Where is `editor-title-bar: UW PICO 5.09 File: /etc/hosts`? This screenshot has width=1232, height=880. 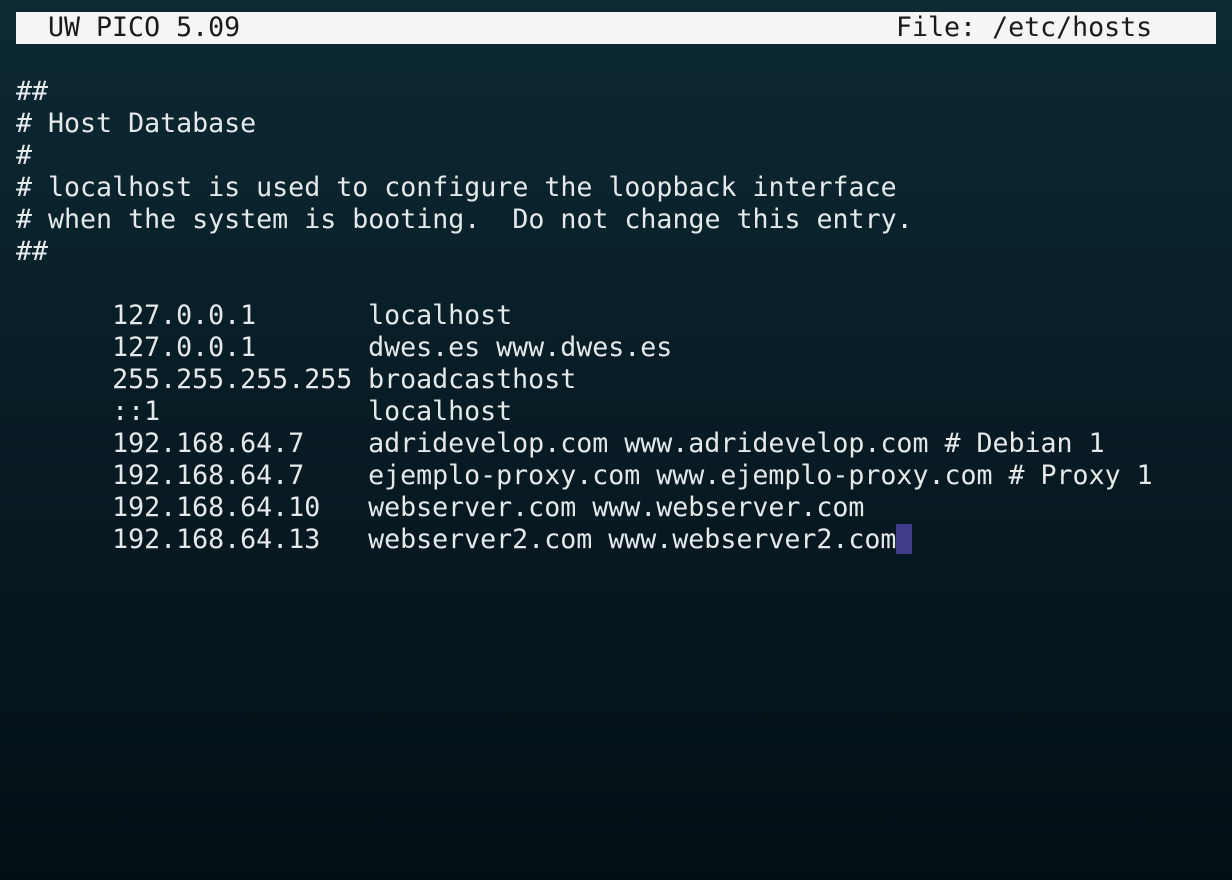 editor-title-bar: UW PICO 5.09 File: /etc/hosts is located at coordinates (616, 28).